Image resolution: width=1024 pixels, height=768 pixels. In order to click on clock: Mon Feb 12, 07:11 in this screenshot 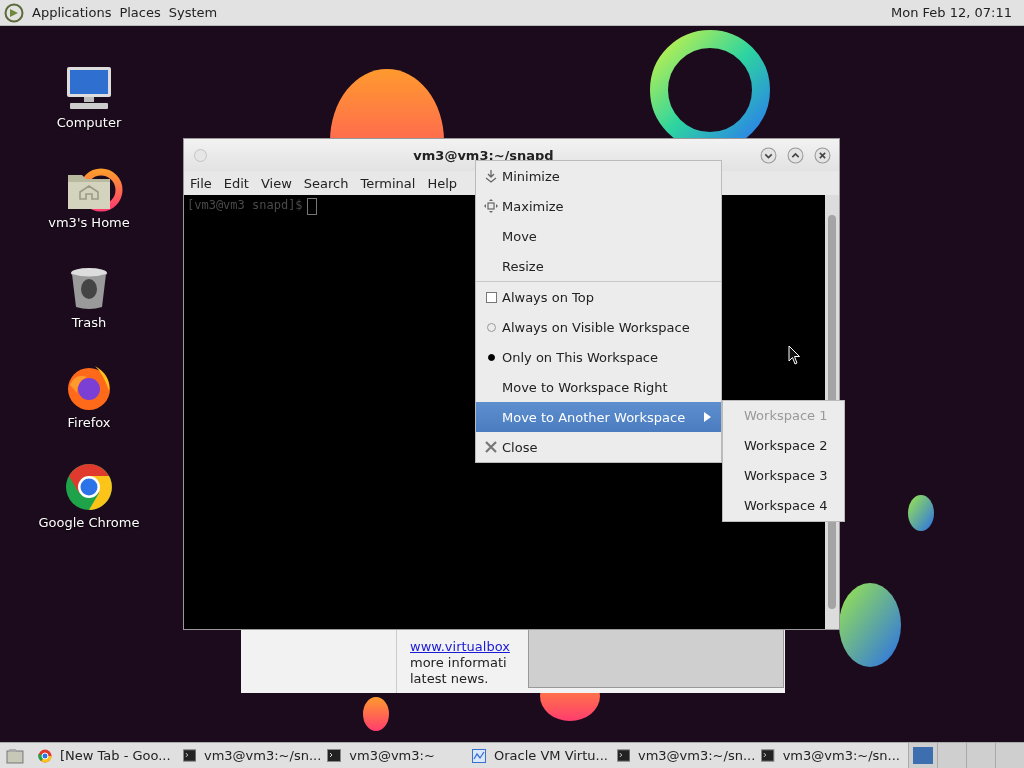, I will do `click(951, 12)`.